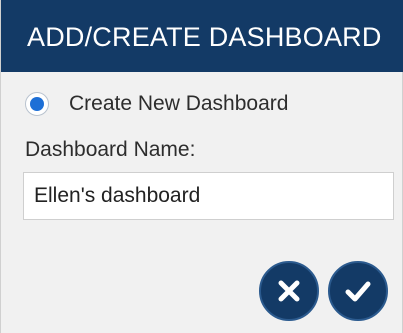  I want to click on dashboard-name-label: Dashboard Name:, so click(110, 149).